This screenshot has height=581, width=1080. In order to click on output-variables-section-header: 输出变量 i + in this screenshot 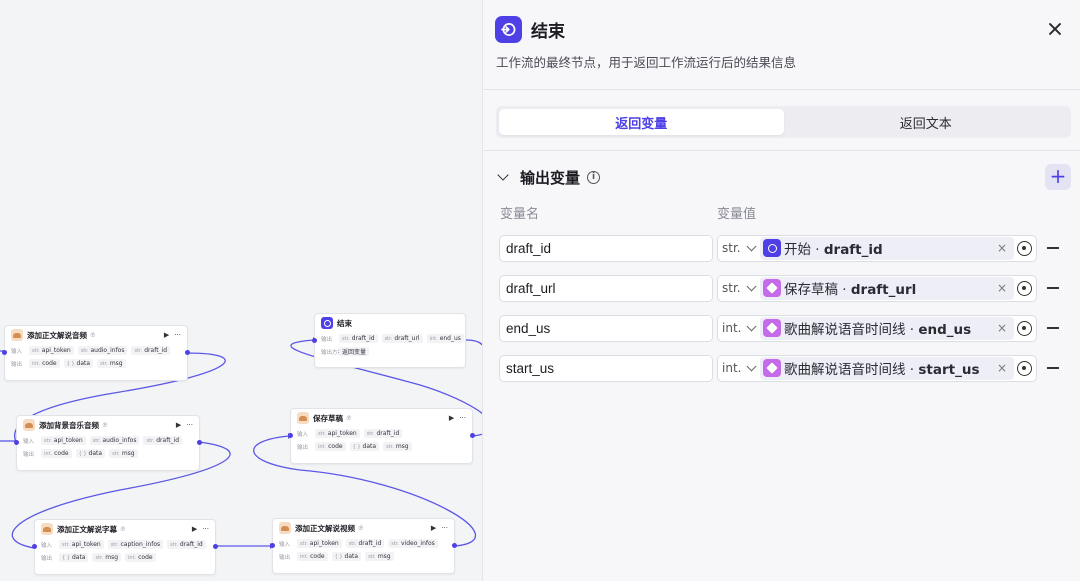, I will do `click(783, 177)`.